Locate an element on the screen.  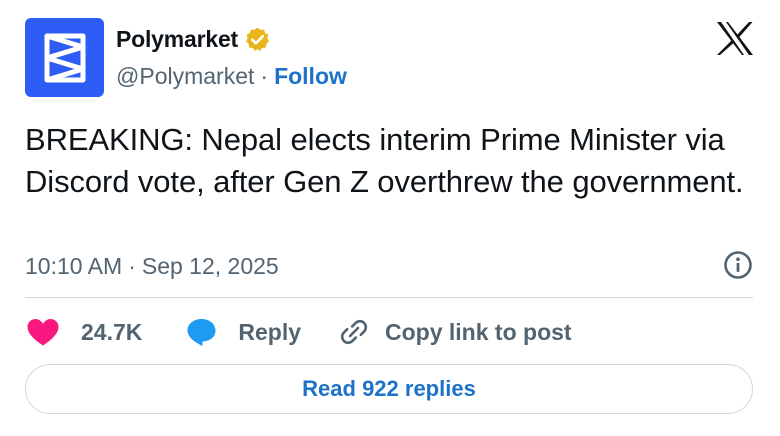
like-count: 24.7K is located at coordinates (112, 331).